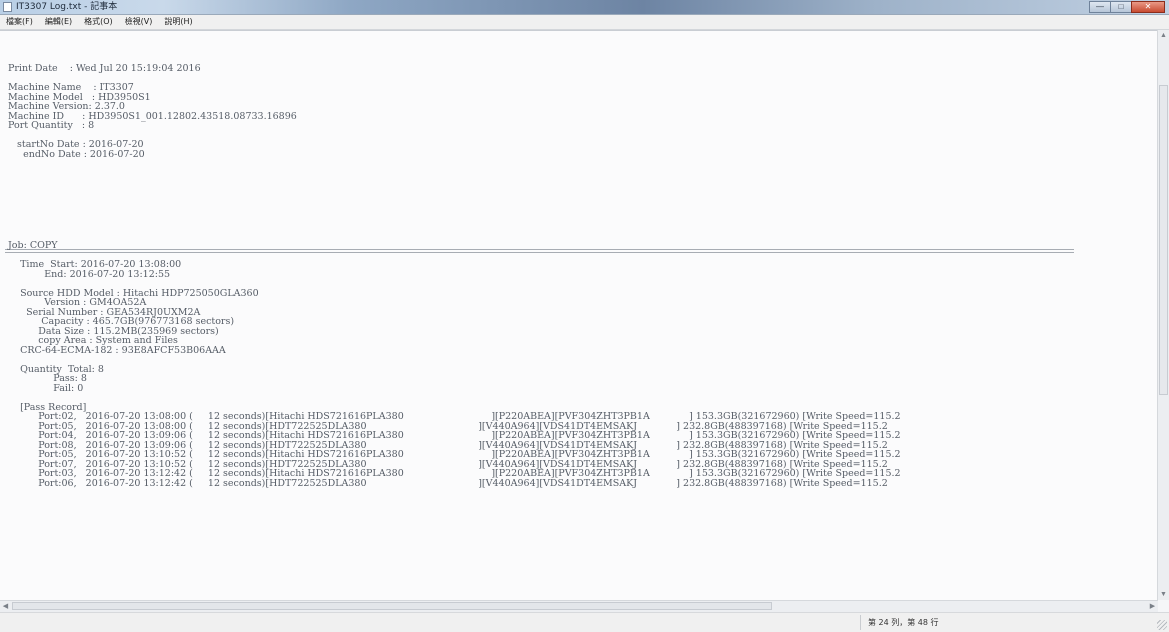 Image resolution: width=1169 pixels, height=632 pixels. I want to click on log-line: Job: COPY, so click(33, 245).